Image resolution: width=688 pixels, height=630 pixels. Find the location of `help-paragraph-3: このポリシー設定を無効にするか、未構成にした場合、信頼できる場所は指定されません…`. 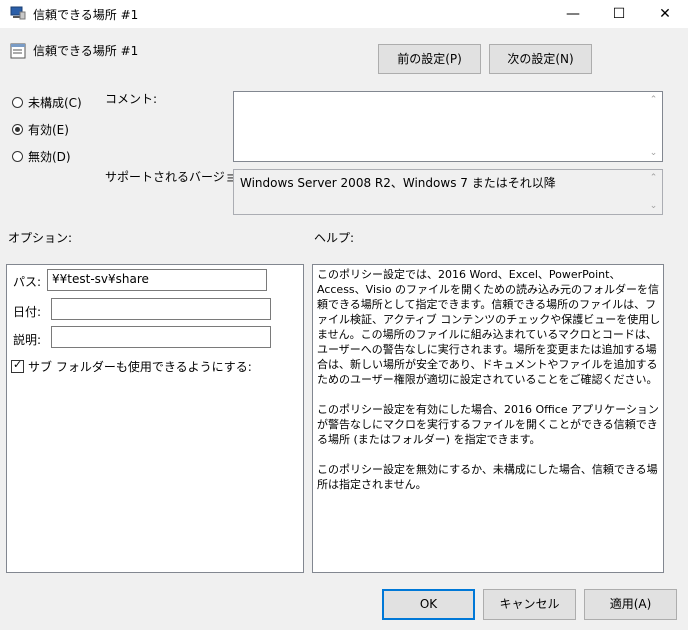

help-paragraph-3: このポリシー設定を無効にするか、未構成にした場合、信頼できる場所は指定されません… is located at coordinates (487, 477).